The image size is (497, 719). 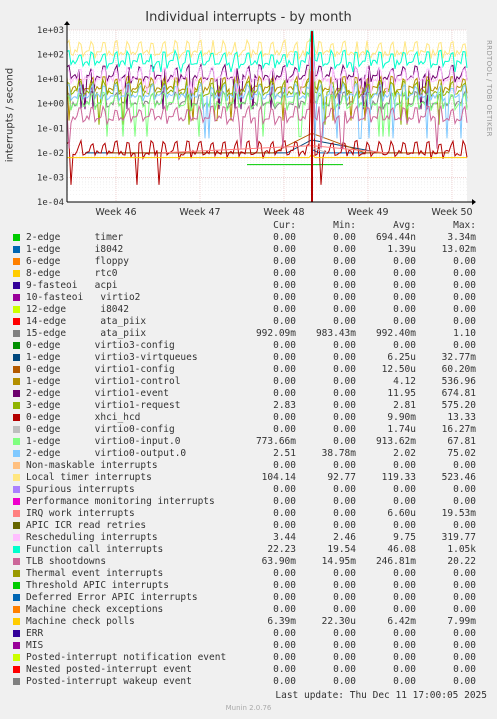 I want to click on legend-row: TLB shootdowns 63.90m 14.95m 246.81m 20.22, so click(x=253, y=562).